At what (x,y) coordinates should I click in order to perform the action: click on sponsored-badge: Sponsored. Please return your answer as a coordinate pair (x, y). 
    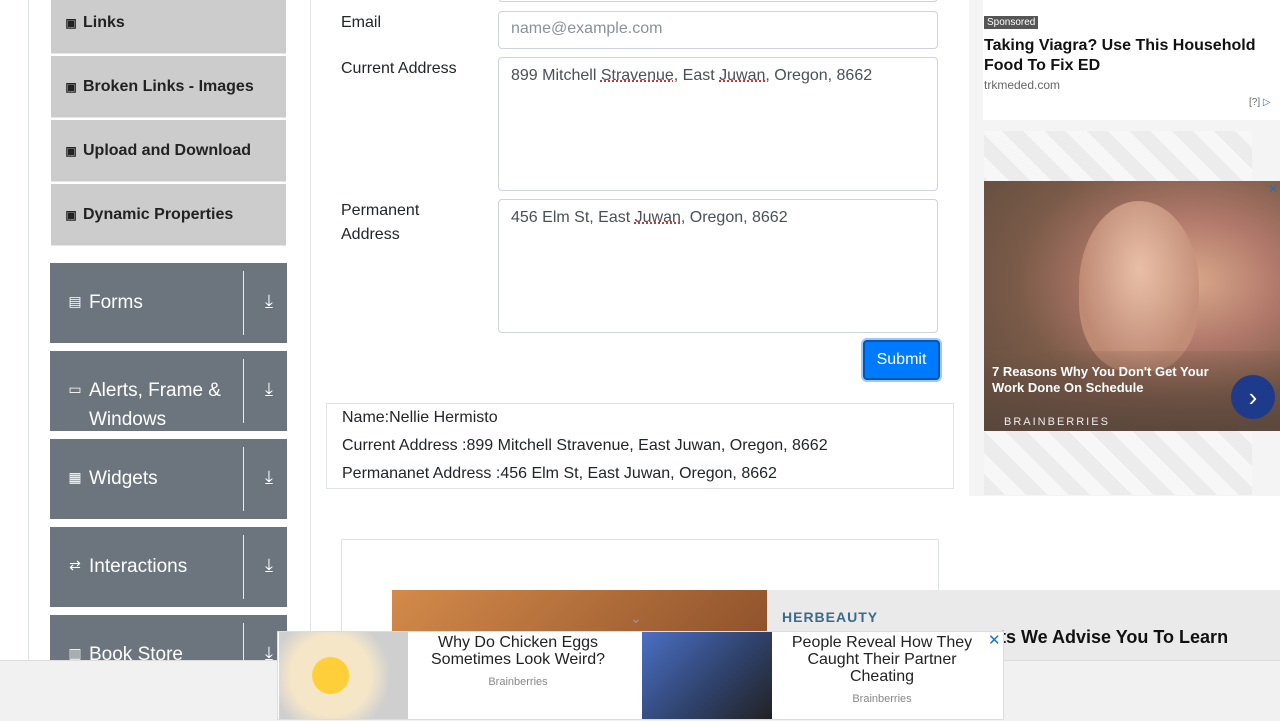
    Looking at the image, I should click on (1011, 22).